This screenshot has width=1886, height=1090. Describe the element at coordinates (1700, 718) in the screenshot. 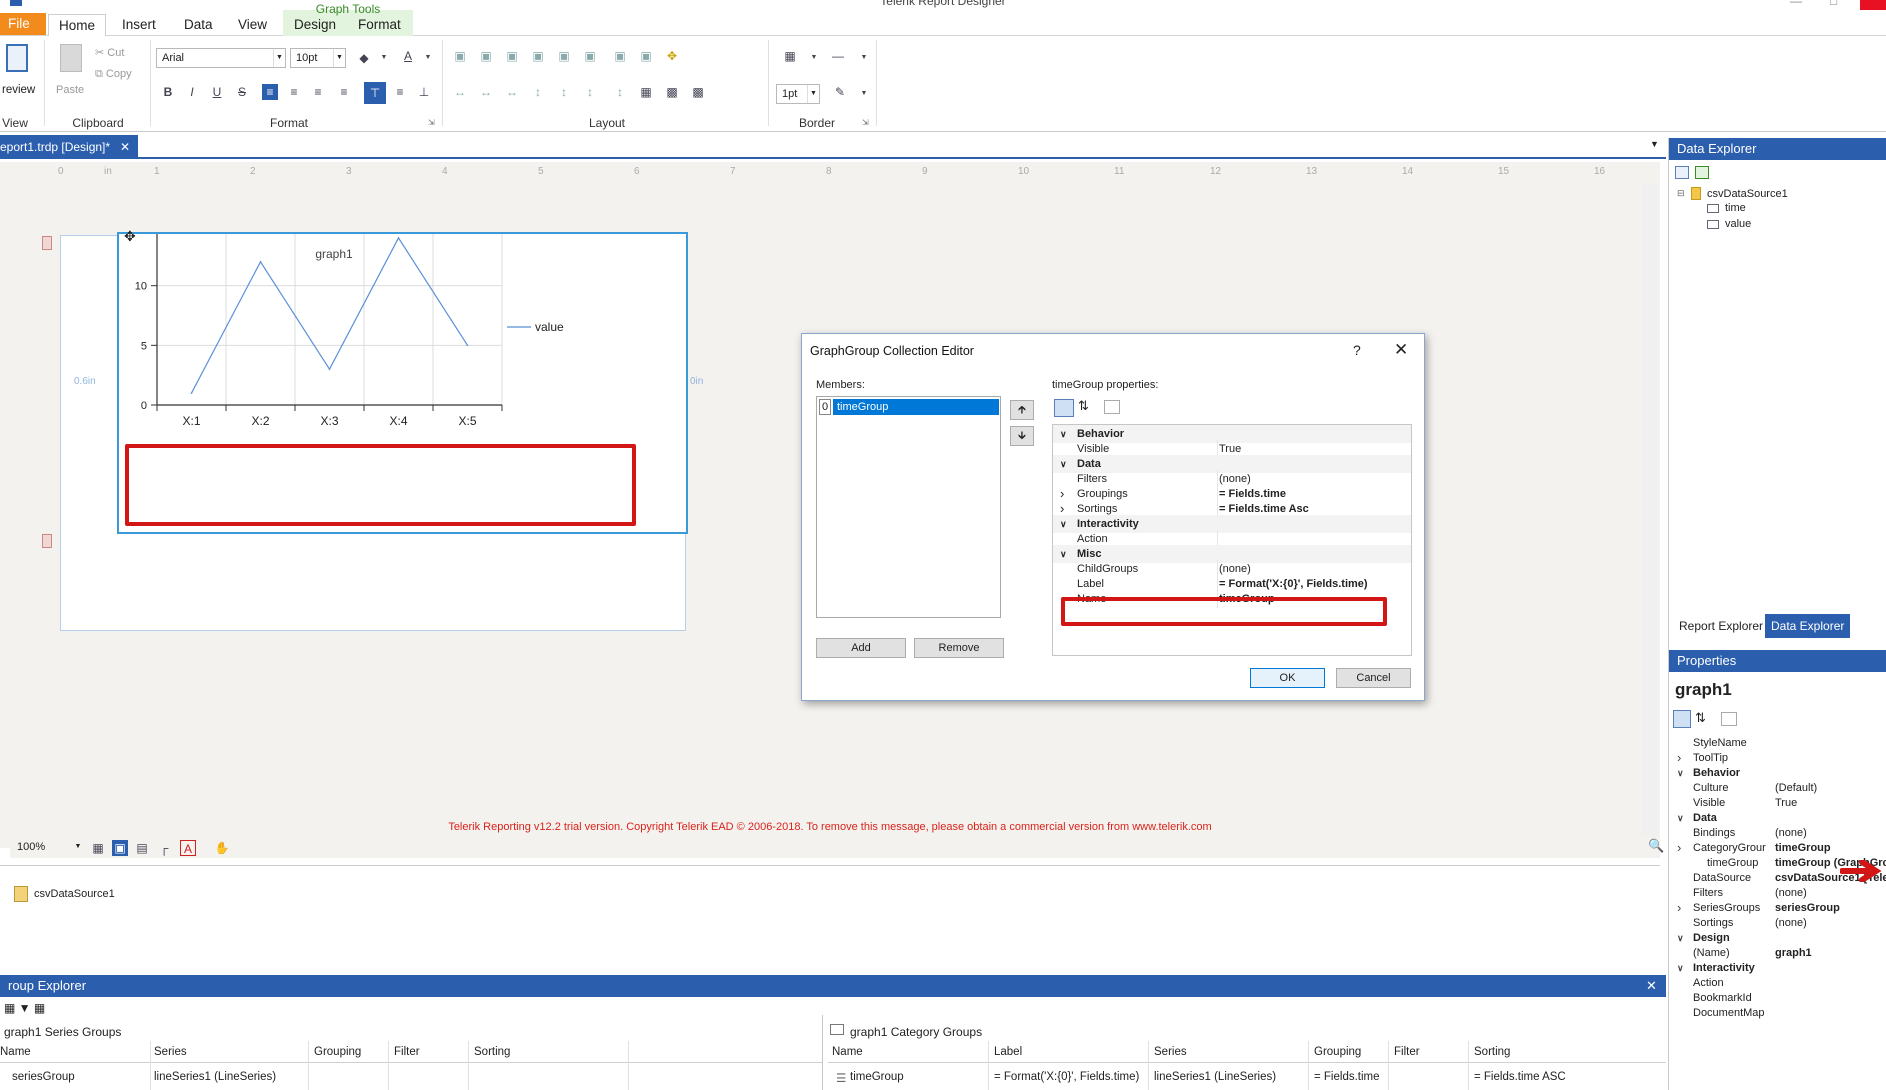

I see `sort-alphabetical-icon: ⇅` at that location.